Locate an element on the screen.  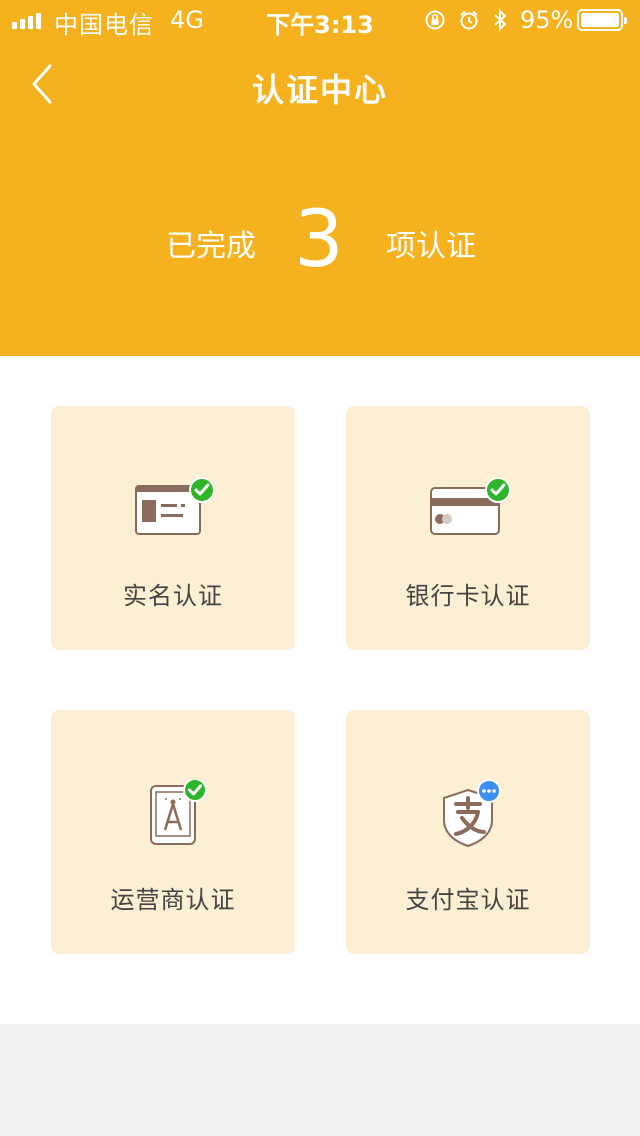
status-icons is located at coordinates (466, 20).